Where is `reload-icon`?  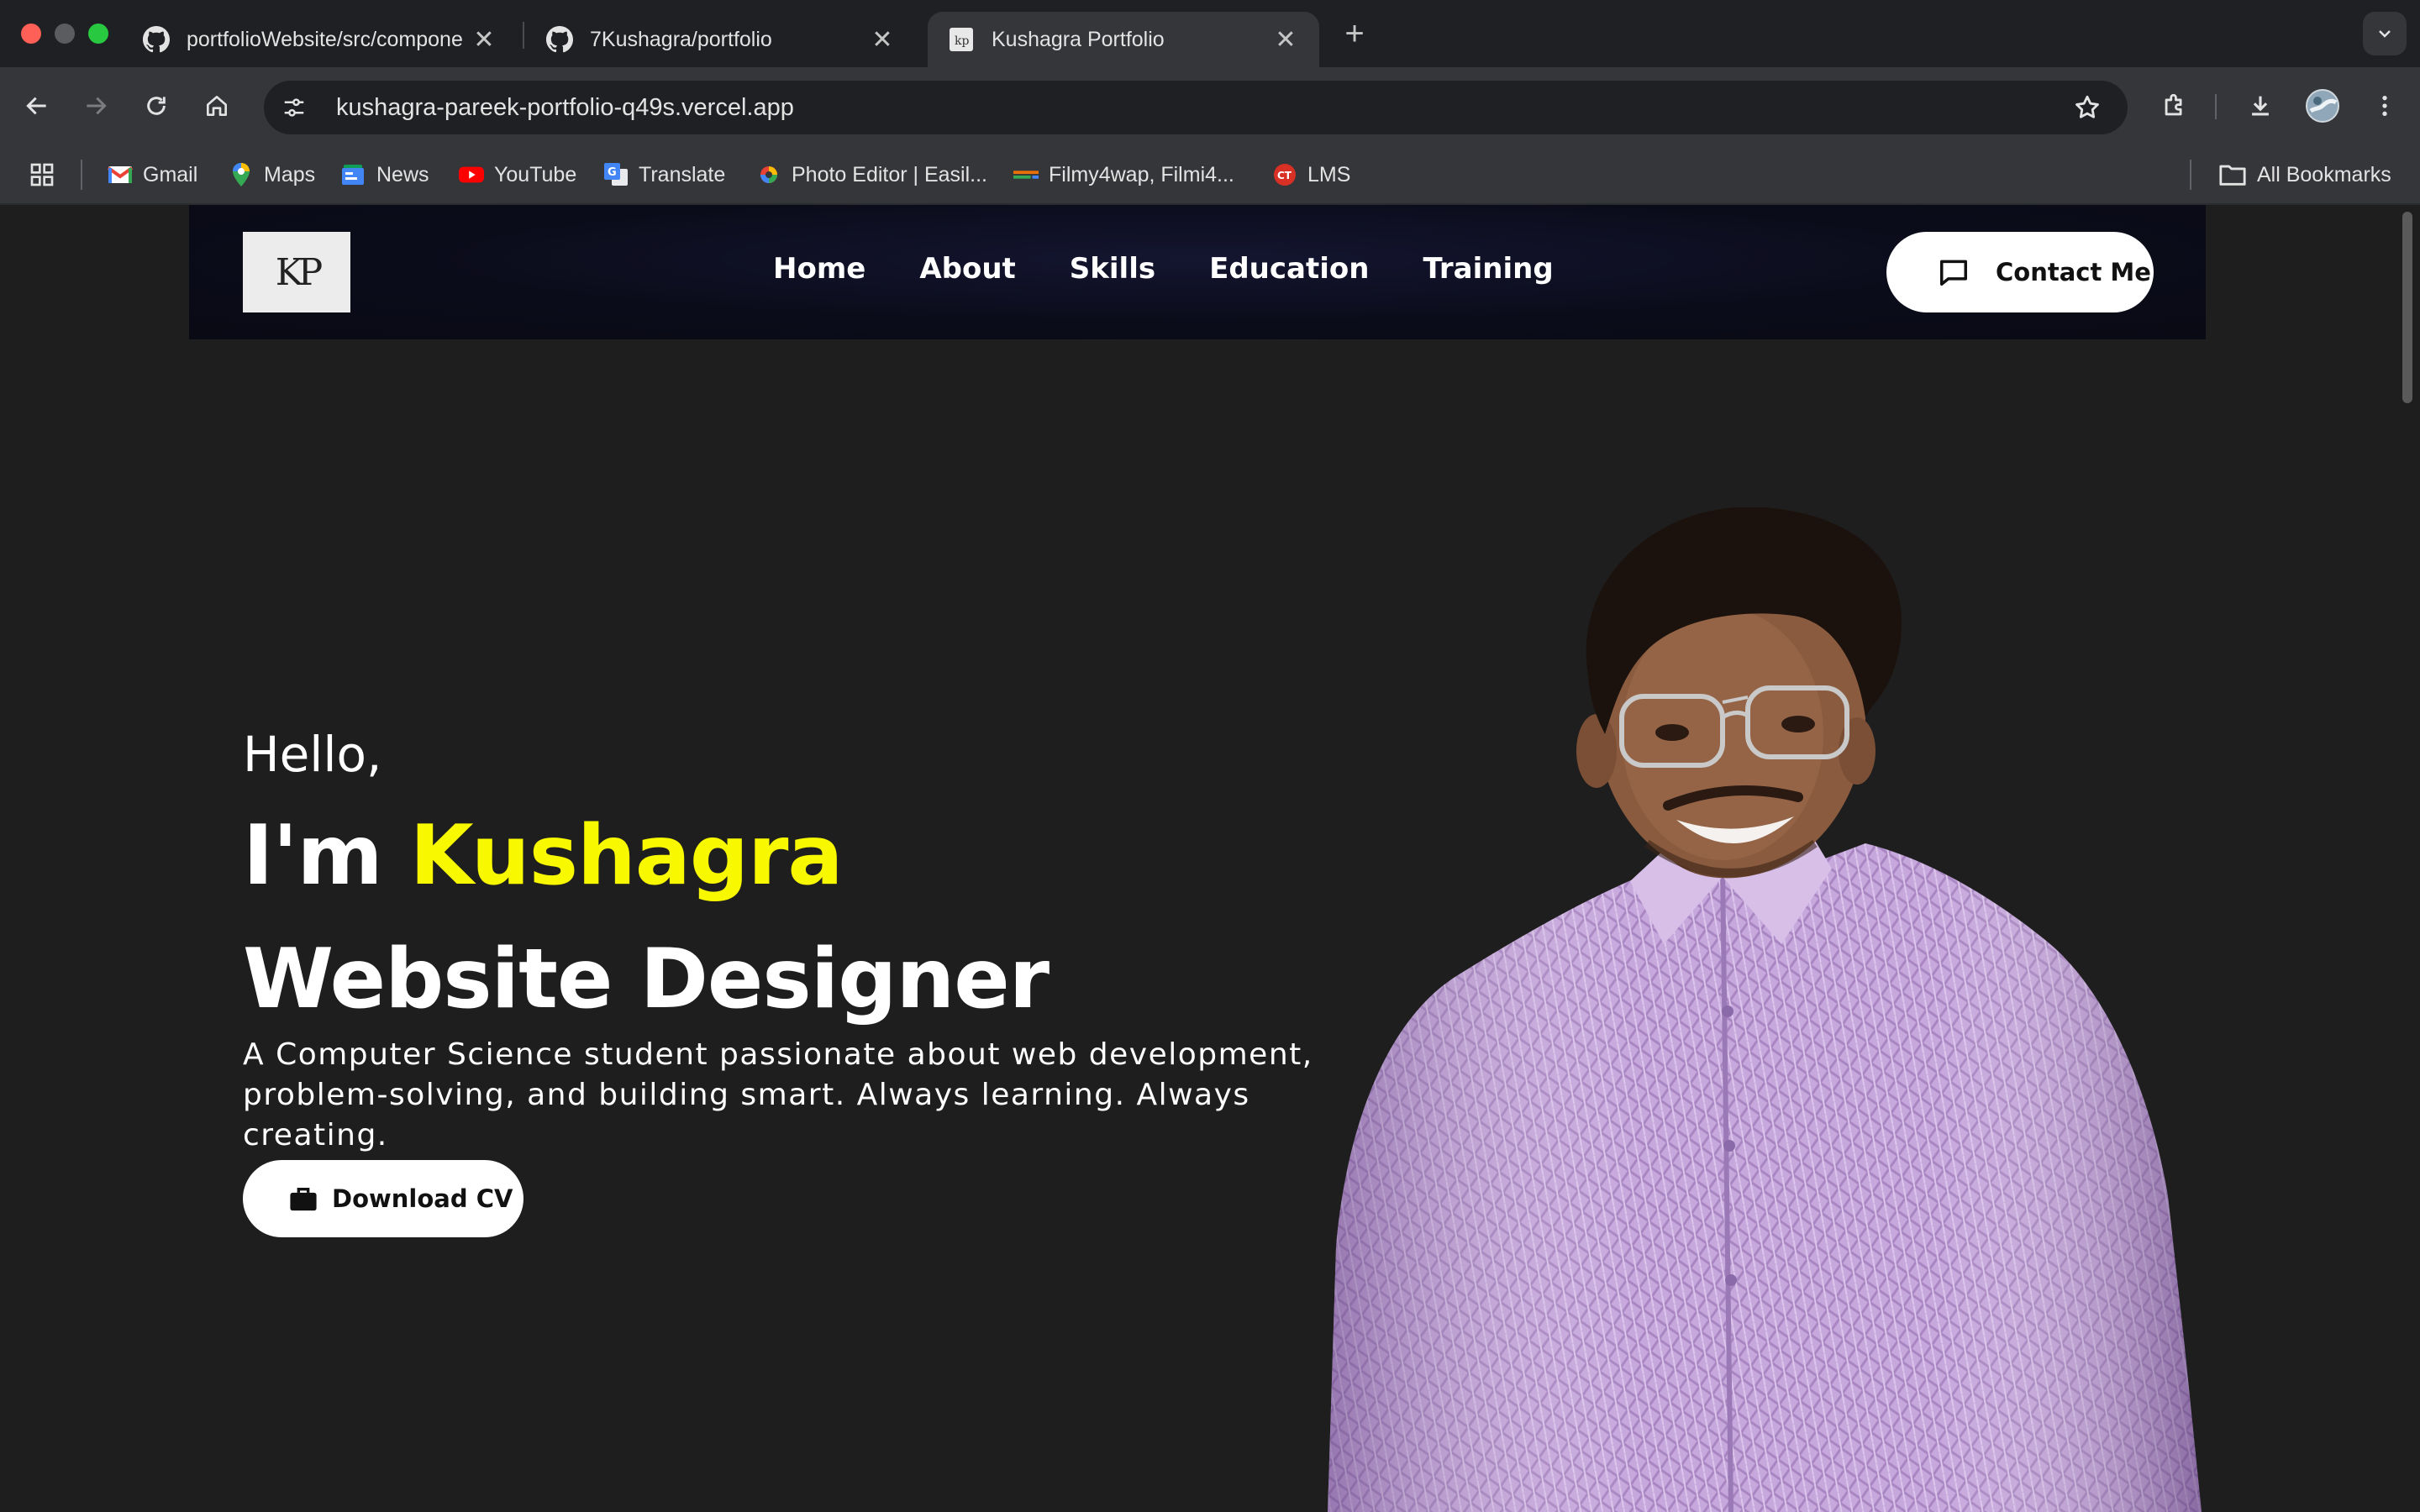
reload-icon is located at coordinates (157, 106).